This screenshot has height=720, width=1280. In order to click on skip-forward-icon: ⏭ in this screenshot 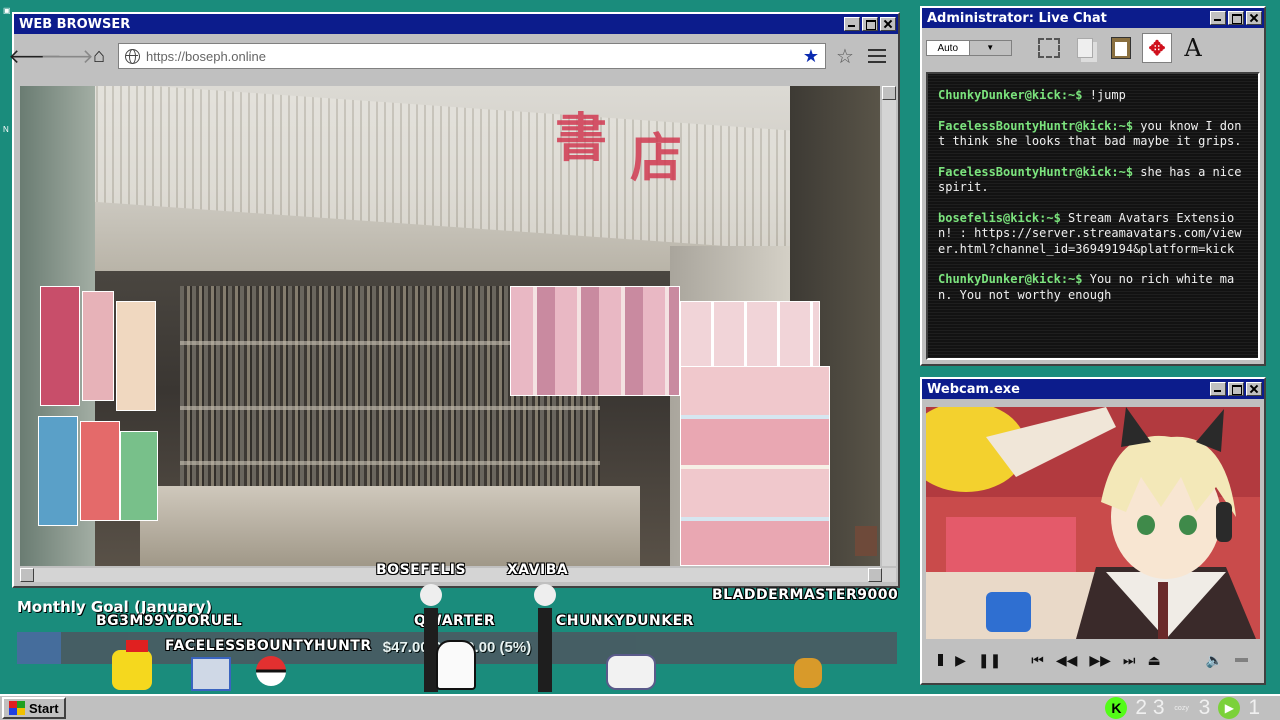, I will do `click(1129, 660)`.